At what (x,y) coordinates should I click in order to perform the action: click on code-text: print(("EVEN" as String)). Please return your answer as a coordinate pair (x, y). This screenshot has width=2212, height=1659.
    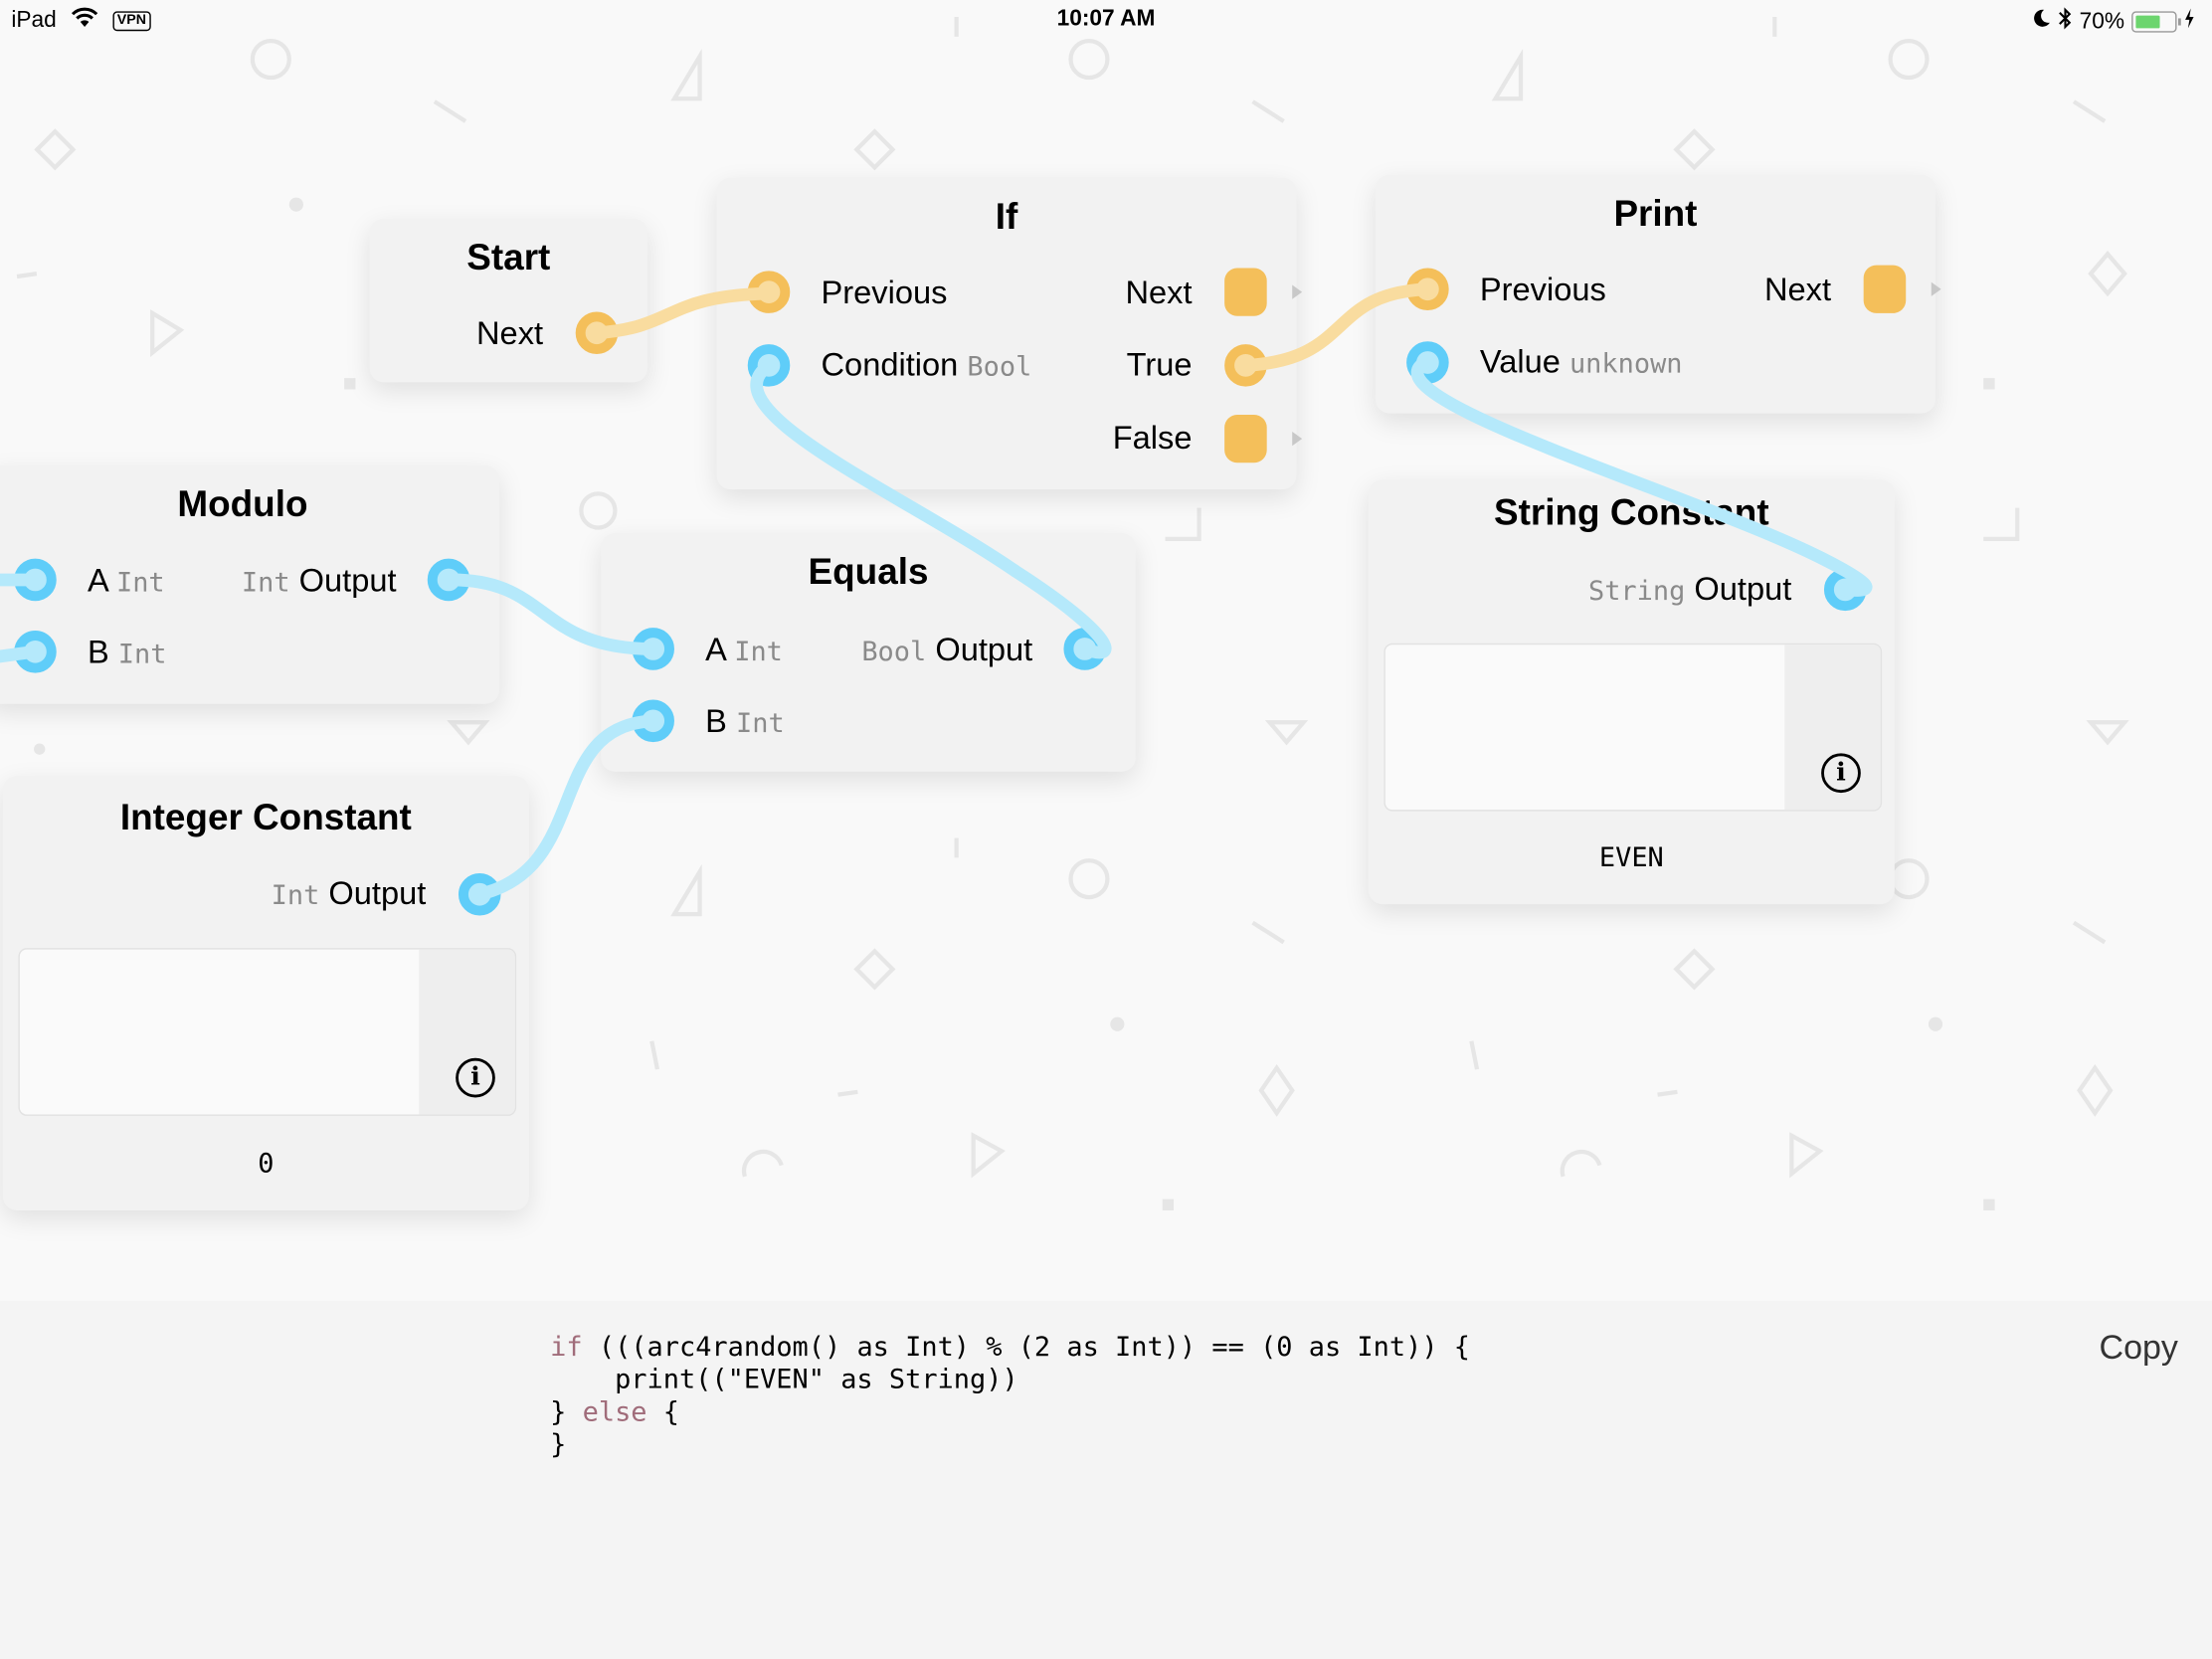
    Looking at the image, I should click on (784, 1379).